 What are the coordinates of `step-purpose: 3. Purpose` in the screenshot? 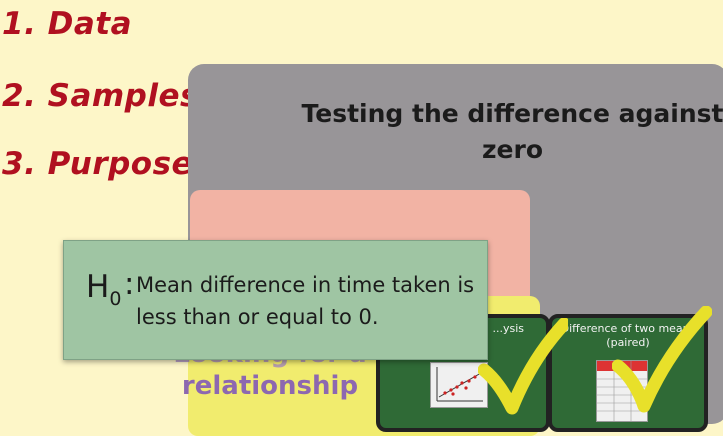 It's located at (98, 164).